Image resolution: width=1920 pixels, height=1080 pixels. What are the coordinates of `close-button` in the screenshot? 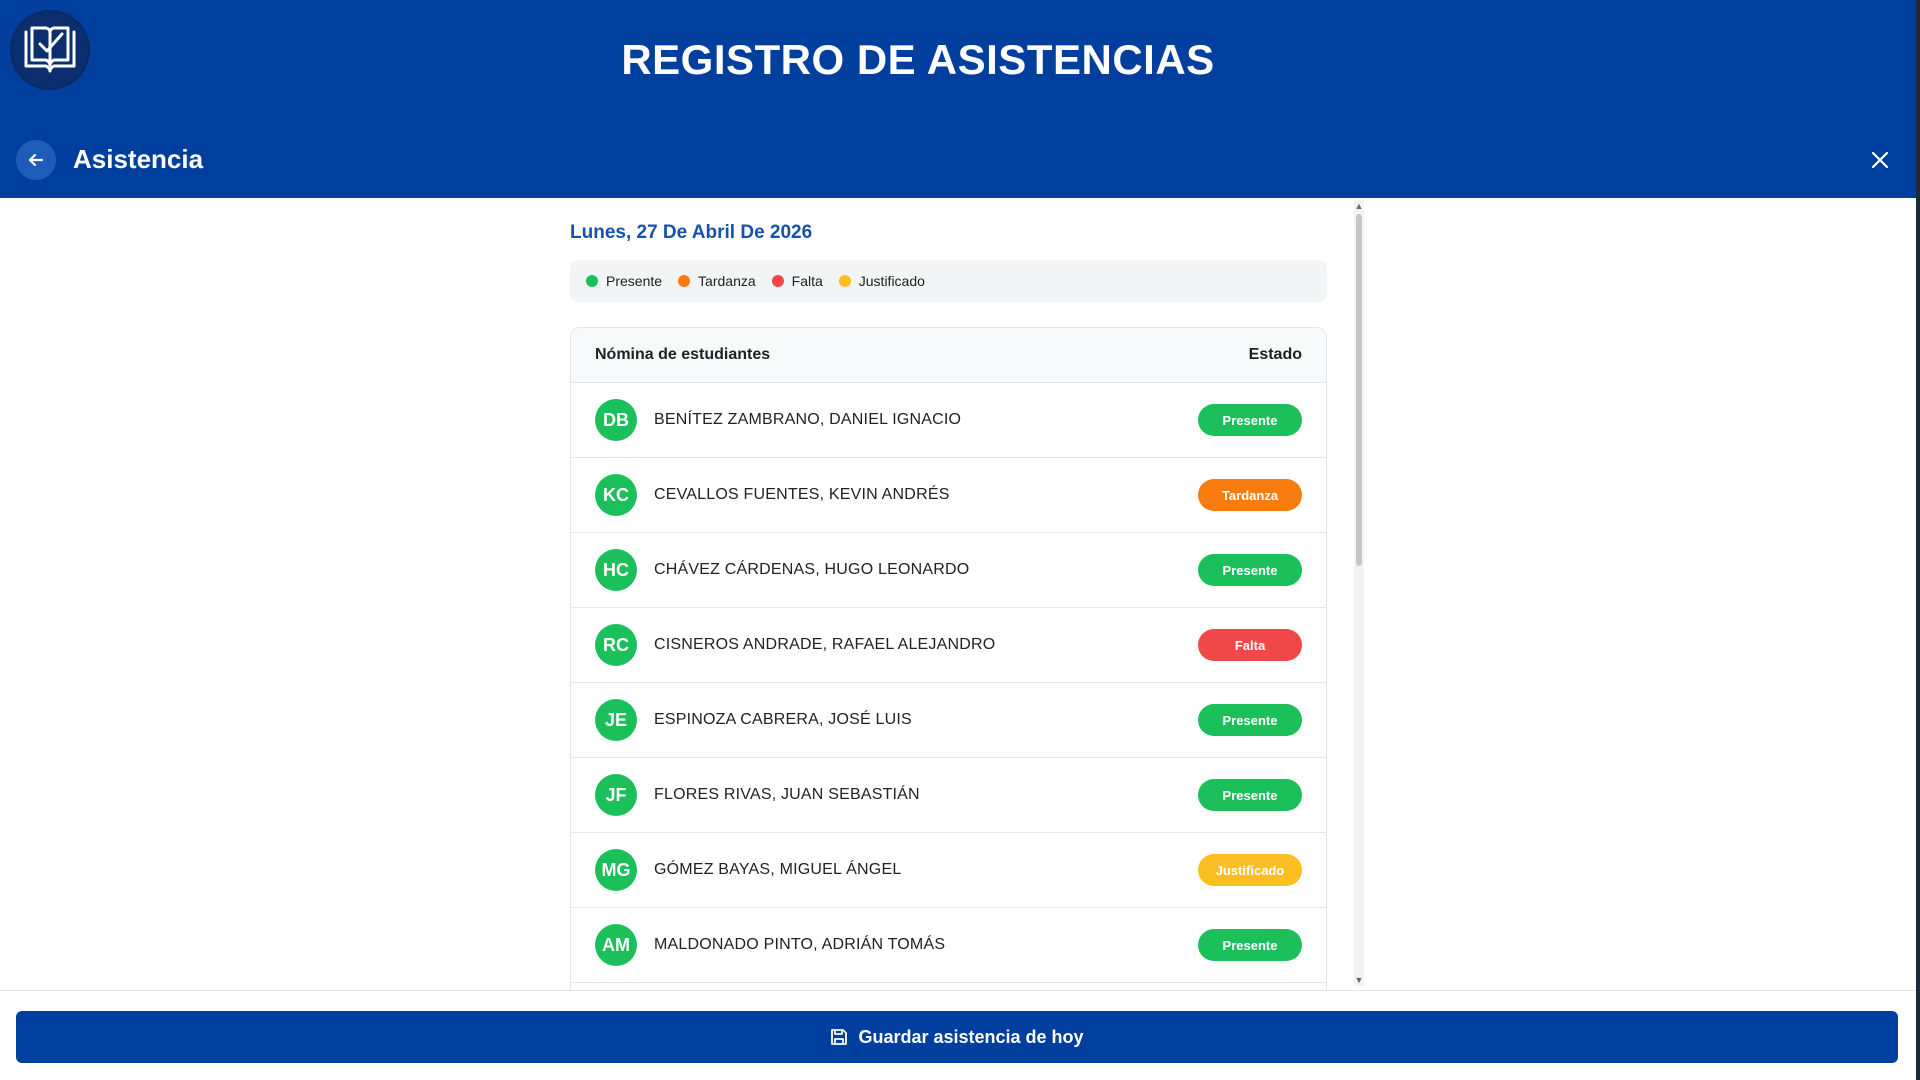 It's located at (1880, 160).